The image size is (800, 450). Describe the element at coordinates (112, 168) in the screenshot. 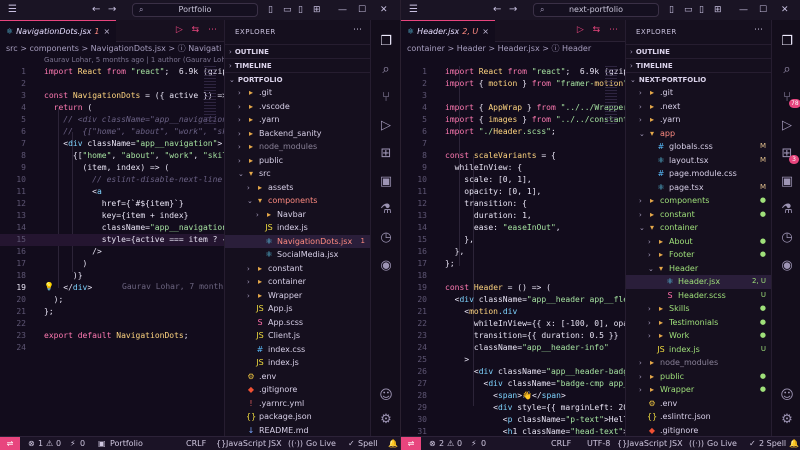

I see `code-line: 9 (item, index) => (` at that location.